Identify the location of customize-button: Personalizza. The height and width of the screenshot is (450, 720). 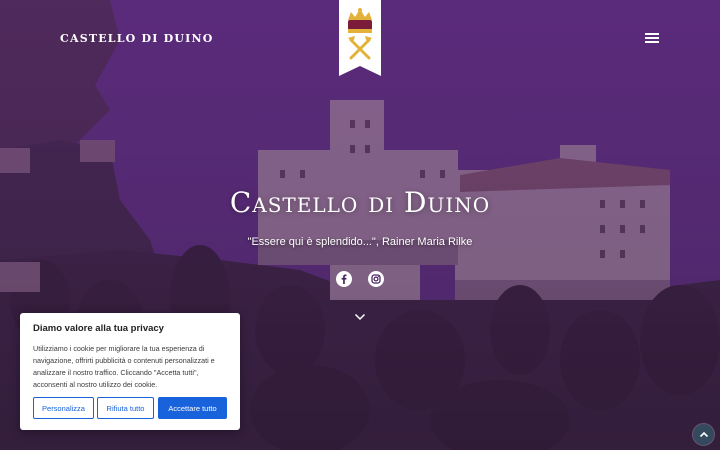
(63, 408).